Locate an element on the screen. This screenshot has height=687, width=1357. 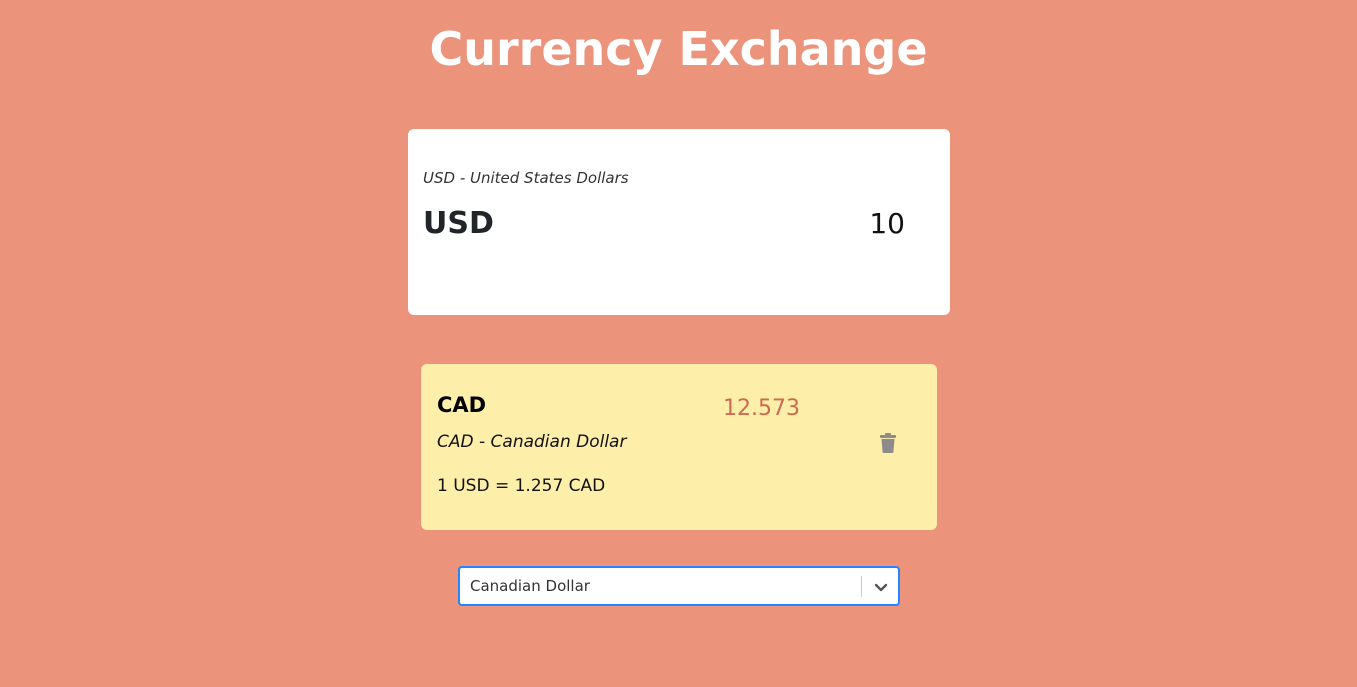
trash-icon is located at coordinates (888, 443).